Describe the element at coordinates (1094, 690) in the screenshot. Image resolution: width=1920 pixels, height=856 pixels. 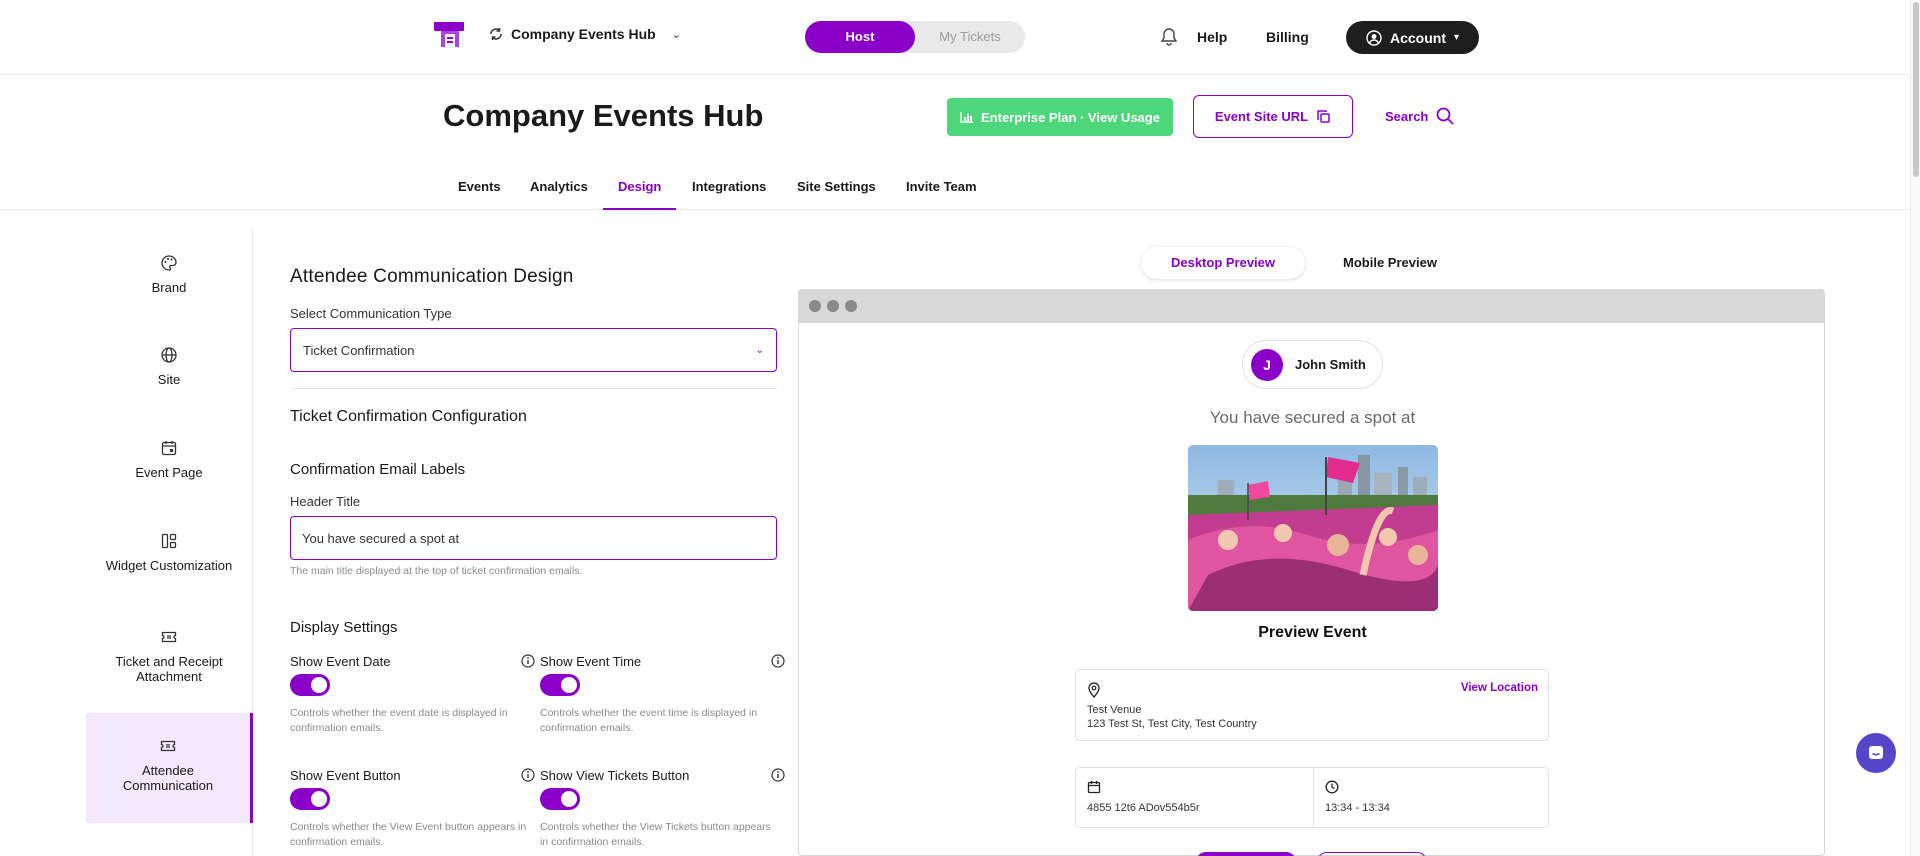
I see `location-pin-icon` at that location.